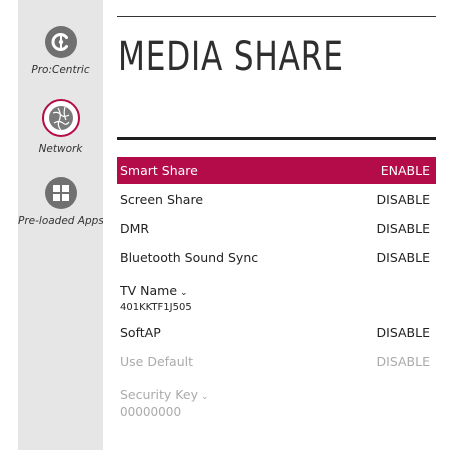  Describe the element at coordinates (60, 149) in the screenshot. I see `sidebar-item-label: Network` at that location.